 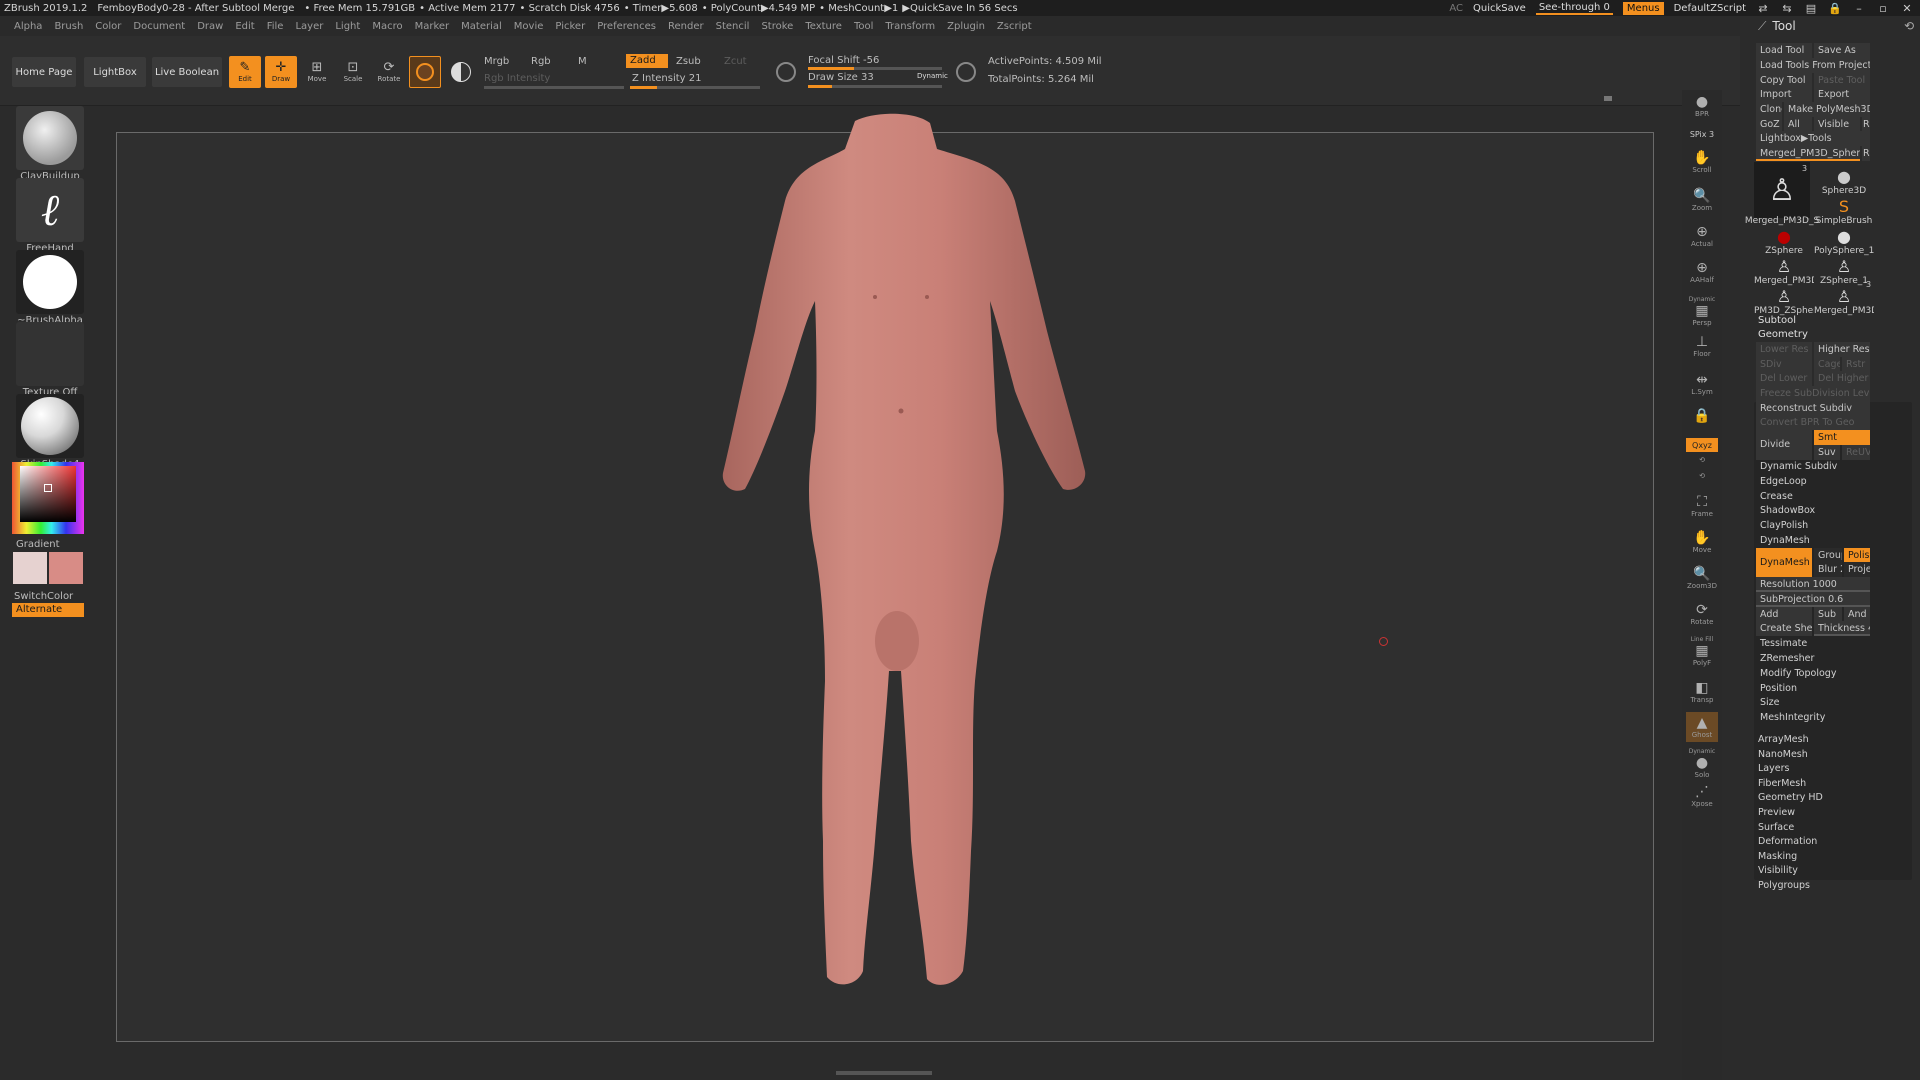 What do you see at coordinates (1702, 445) in the screenshot?
I see `xyz-button: Qxyz` at bounding box center [1702, 445].